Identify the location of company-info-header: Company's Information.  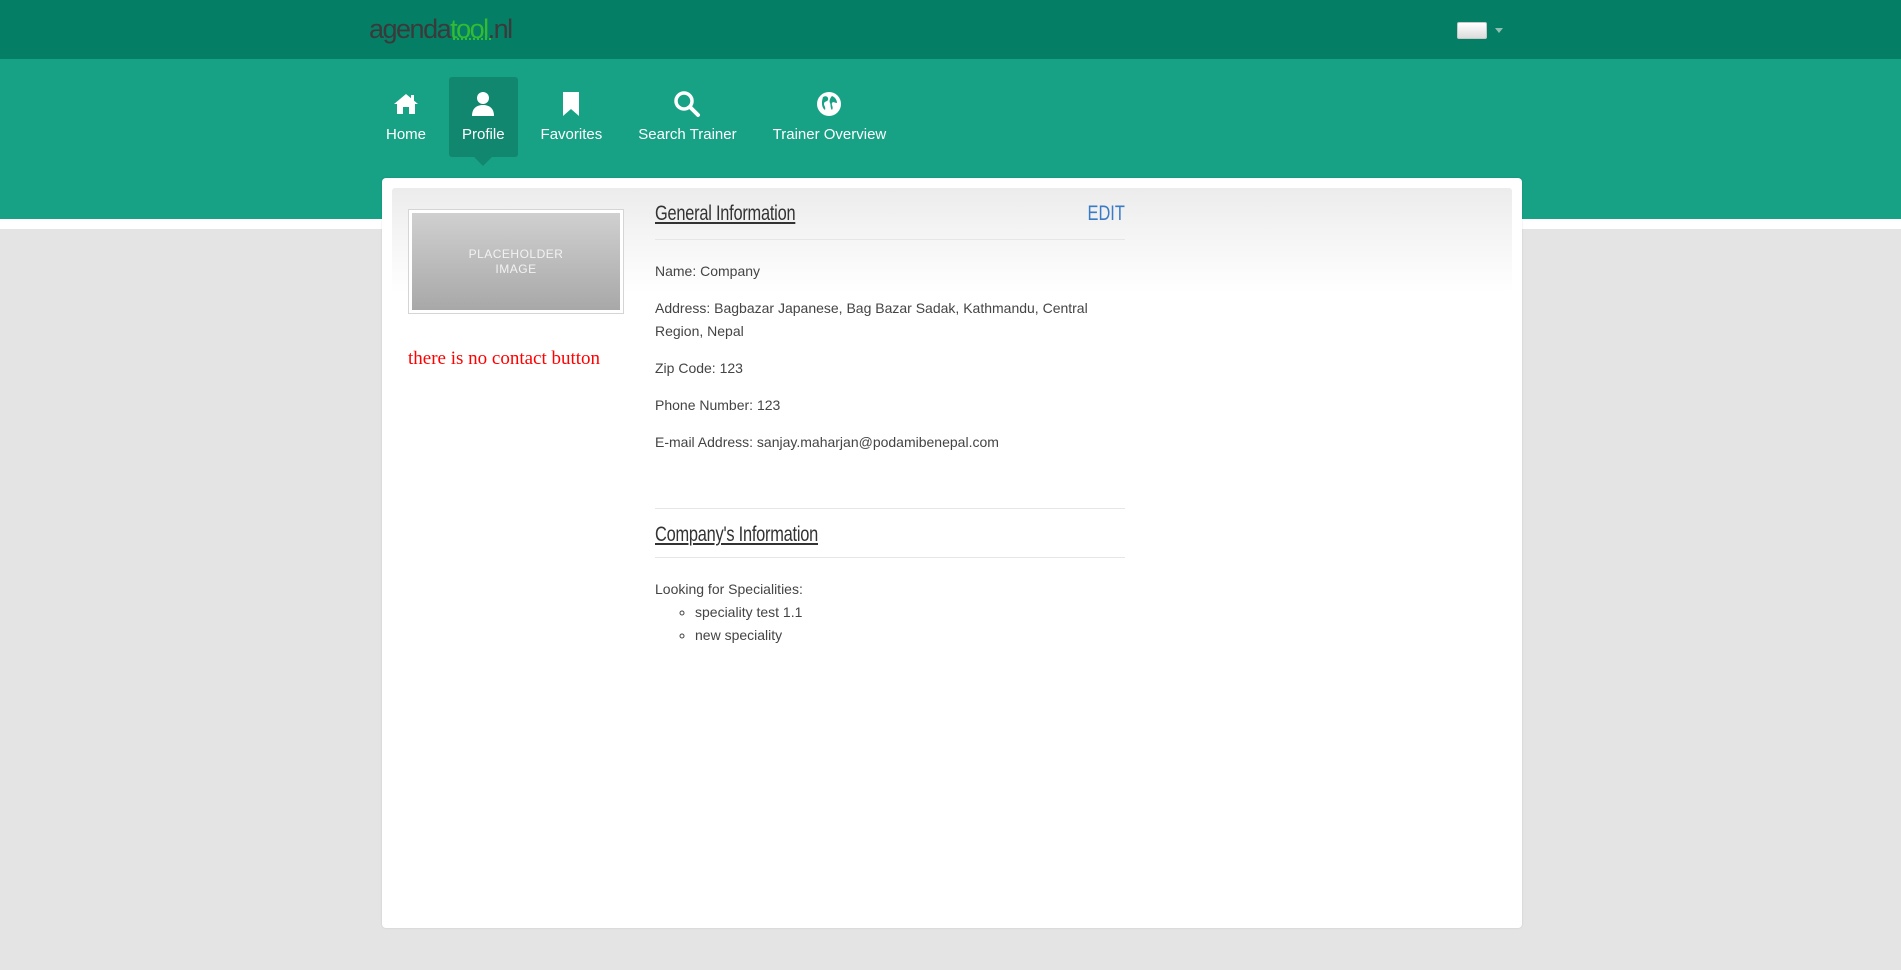
(890, 540).